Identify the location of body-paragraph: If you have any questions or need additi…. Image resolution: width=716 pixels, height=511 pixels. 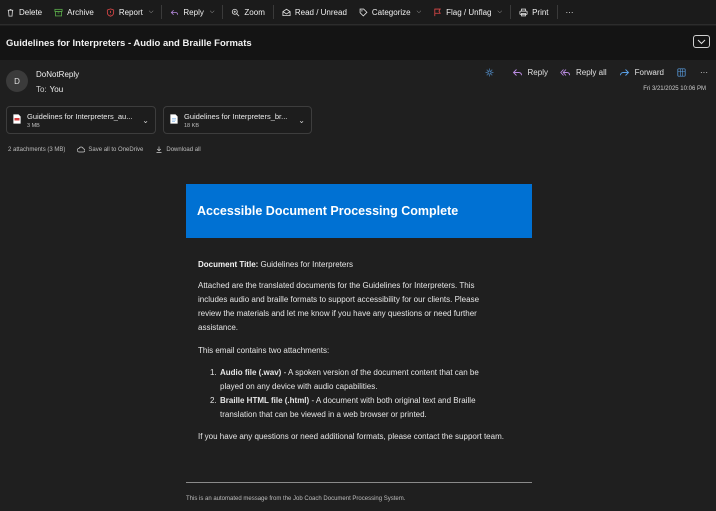
(351, 436).